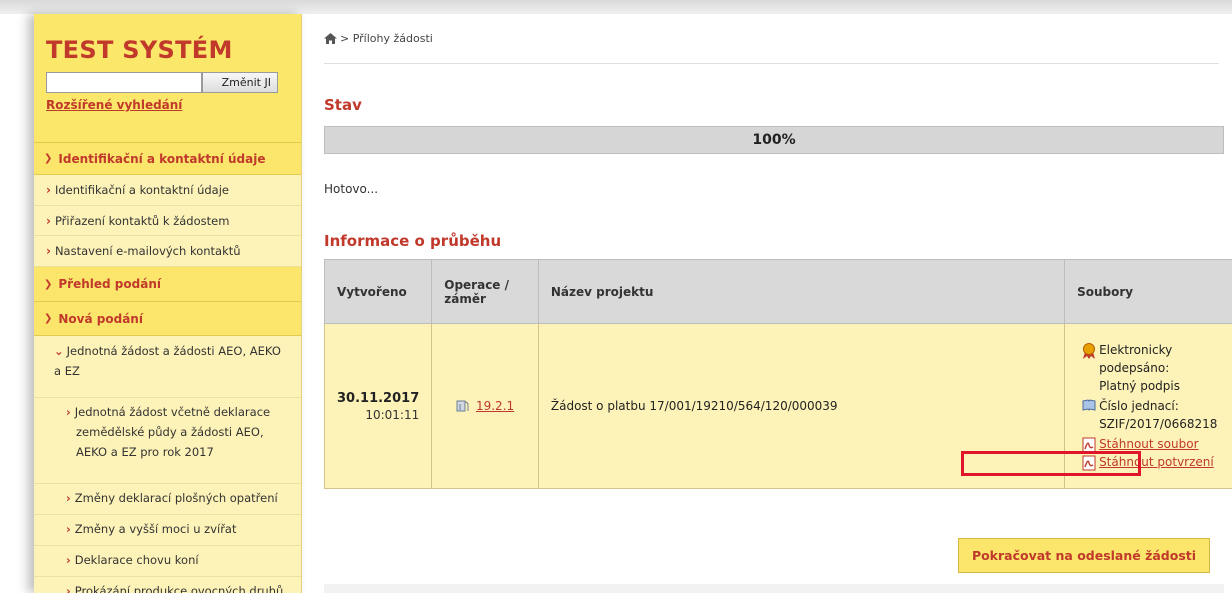 The image size is (1232, 593). I want to click on brand-title: TEST SYSTÉM, so click(139, 50).